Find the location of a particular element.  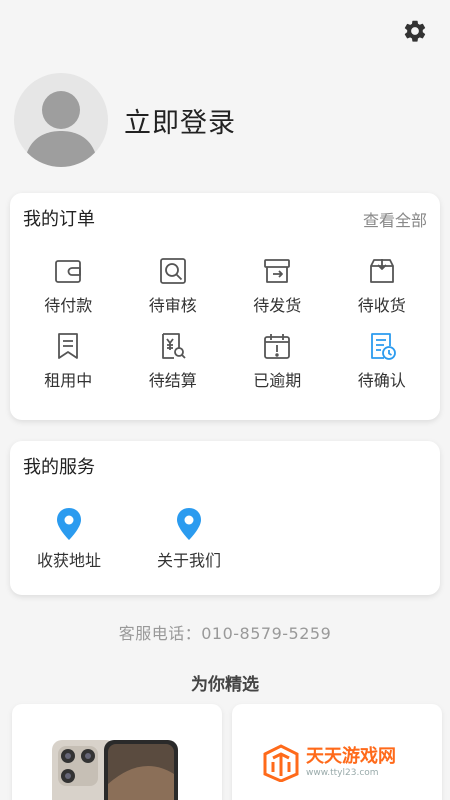

order-status-label: 待收货 is located at coordinates (381, 305).